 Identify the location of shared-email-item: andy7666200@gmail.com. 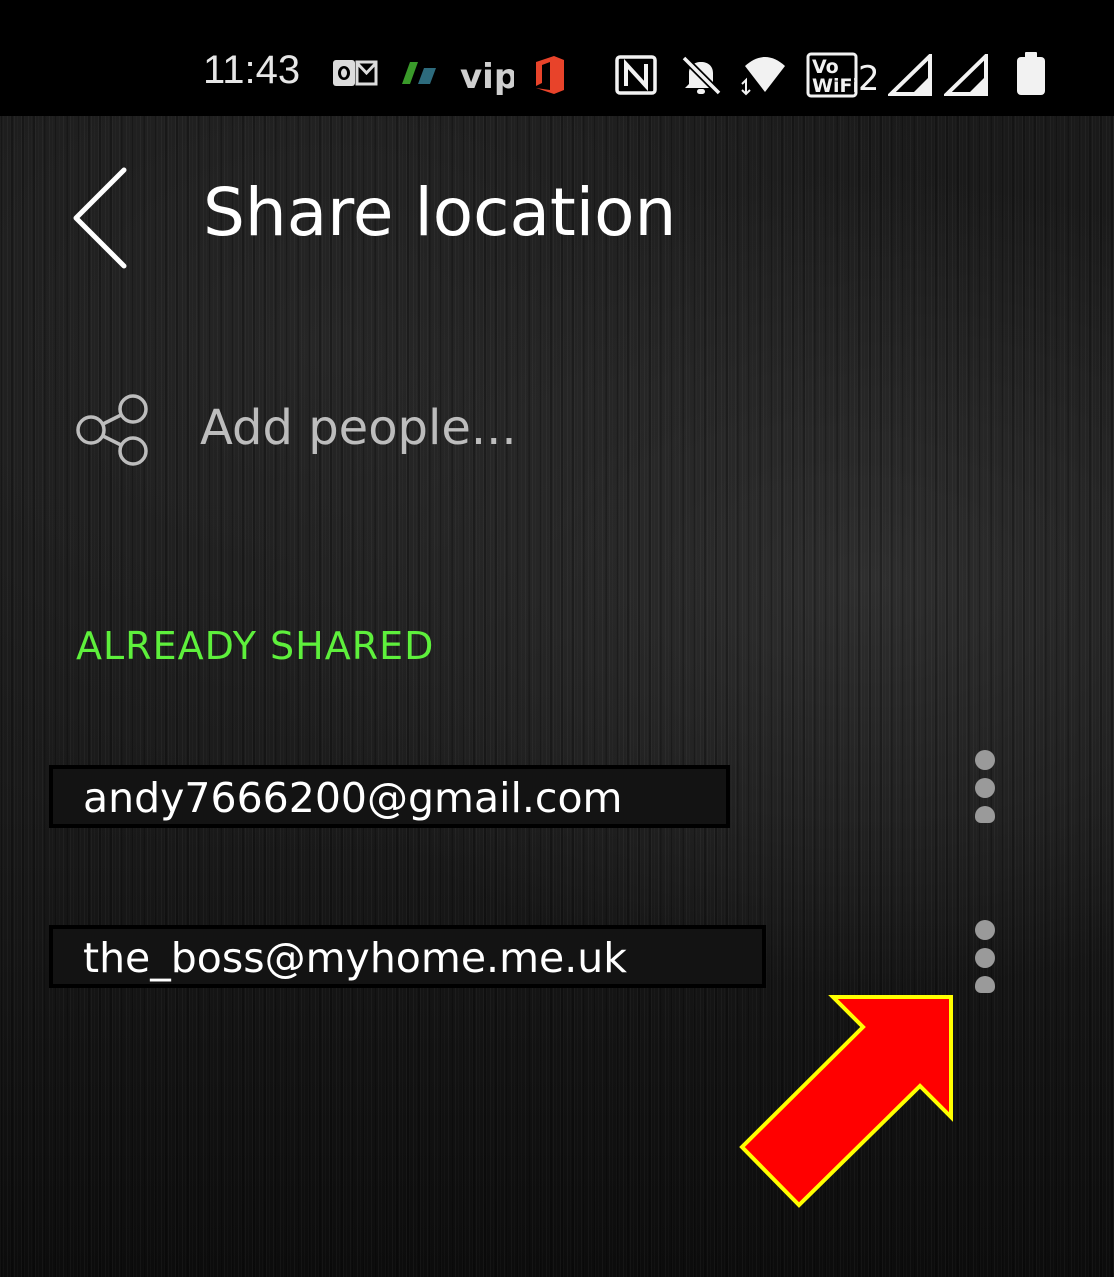
(389, 796).